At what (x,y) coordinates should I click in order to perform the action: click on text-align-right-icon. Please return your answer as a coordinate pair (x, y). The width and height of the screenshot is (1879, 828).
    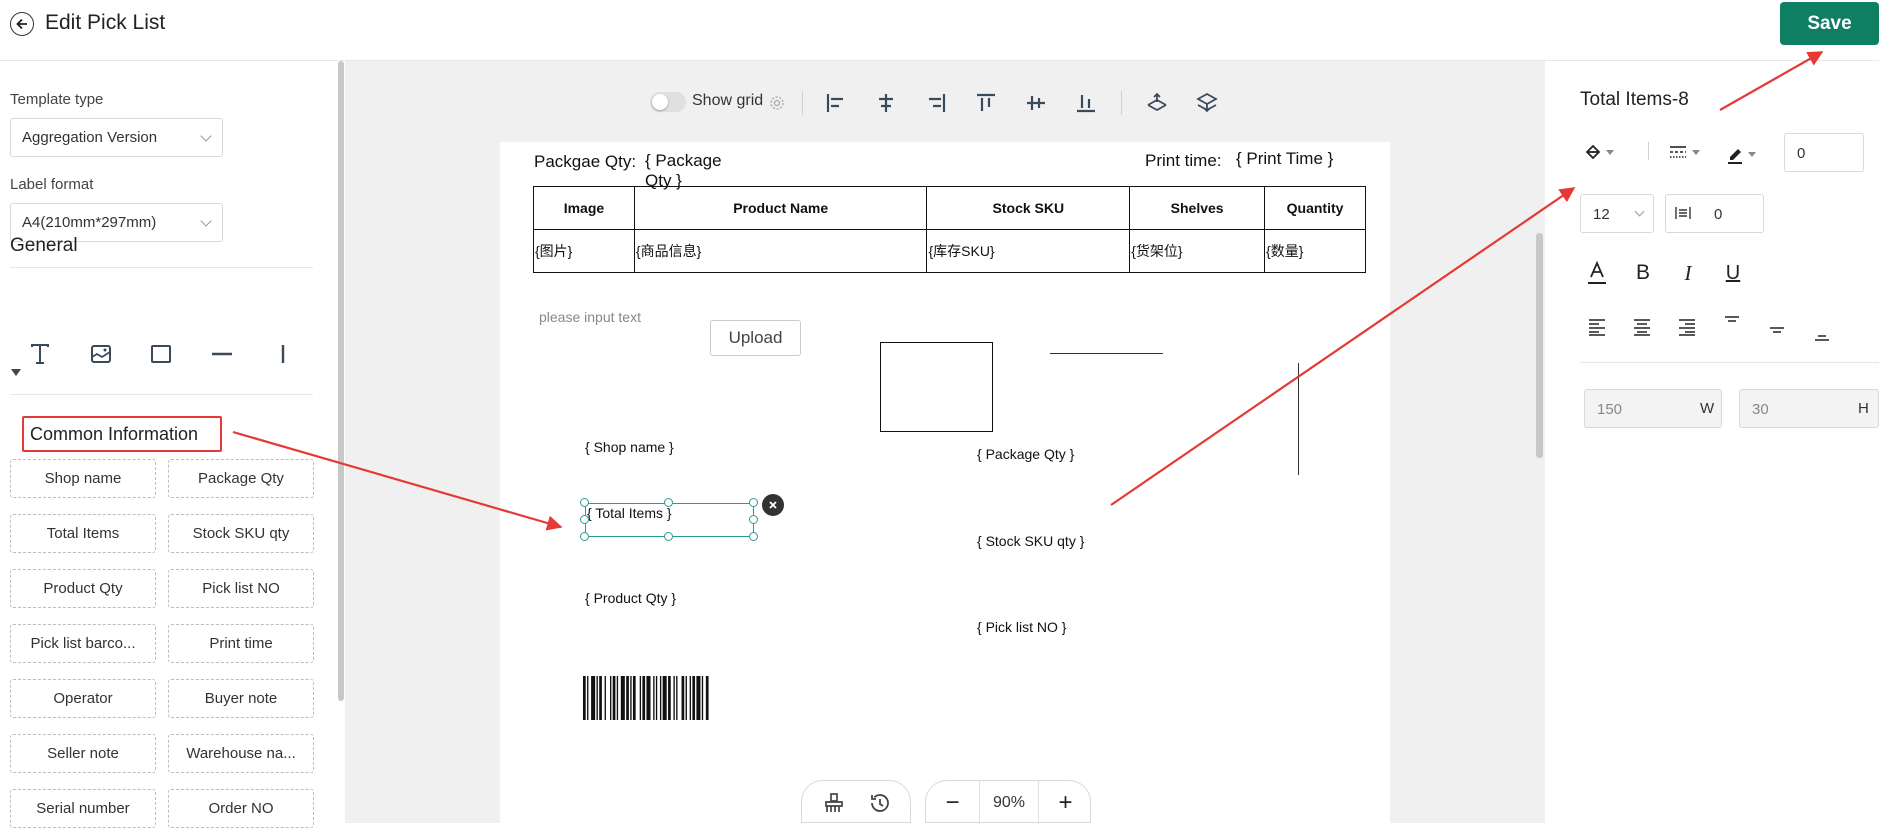
    Looking at the image, I should click on (1687, 327).